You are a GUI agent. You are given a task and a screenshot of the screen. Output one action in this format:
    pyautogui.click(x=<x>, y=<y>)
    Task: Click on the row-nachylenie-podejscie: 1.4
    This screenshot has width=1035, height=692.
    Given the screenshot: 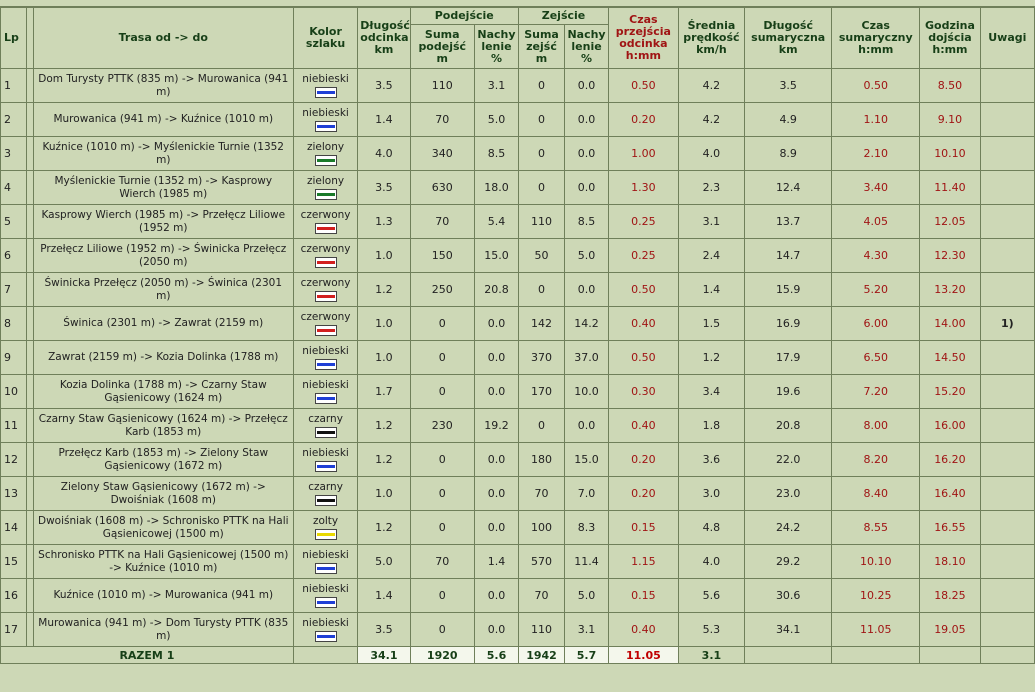 What is the action you would take?
    pyautogui.click(x=496, y=561)
    